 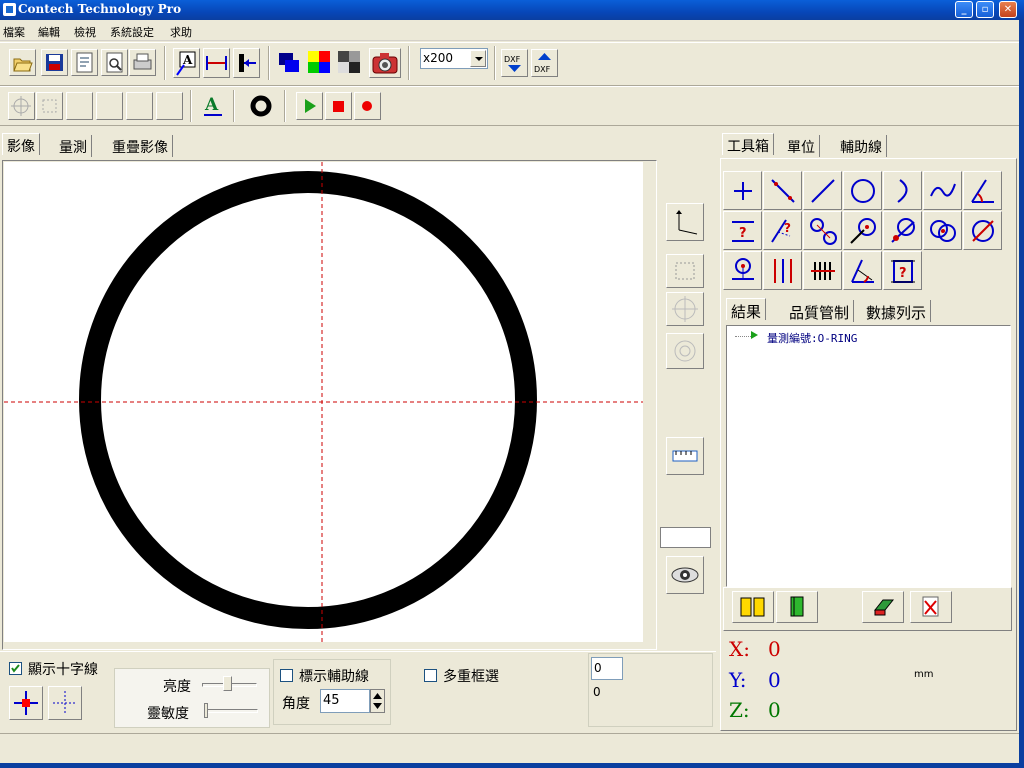 What do you see at coordinates (685, 222) in the screenshot?
I see `axis-icon` at bounding box center [685, 222].